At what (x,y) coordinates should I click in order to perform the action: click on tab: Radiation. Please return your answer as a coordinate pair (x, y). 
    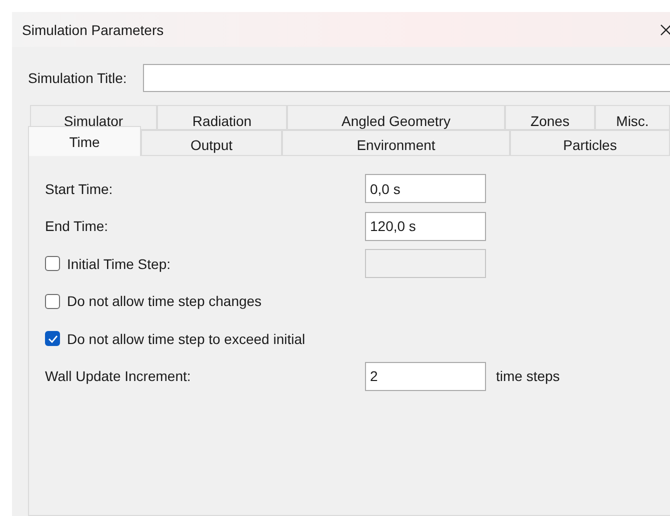
    Looking at the image, I should click on (222, 117).